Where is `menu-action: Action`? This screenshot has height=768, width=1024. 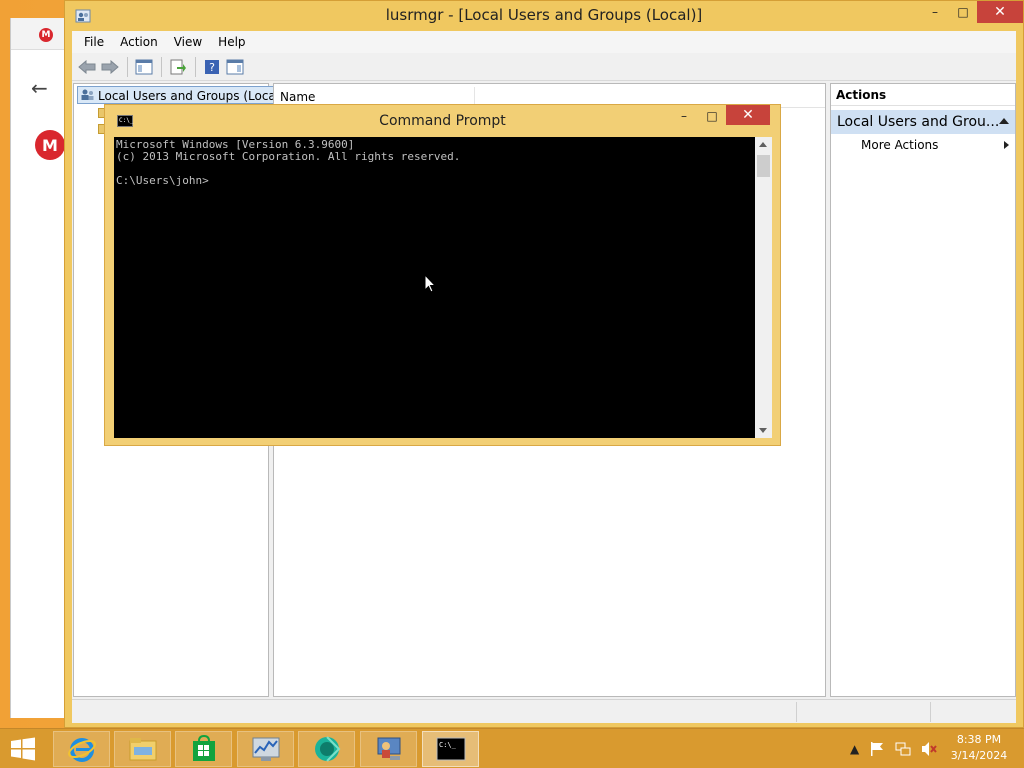 menu-action: Action is located at coordinates (139, 42).